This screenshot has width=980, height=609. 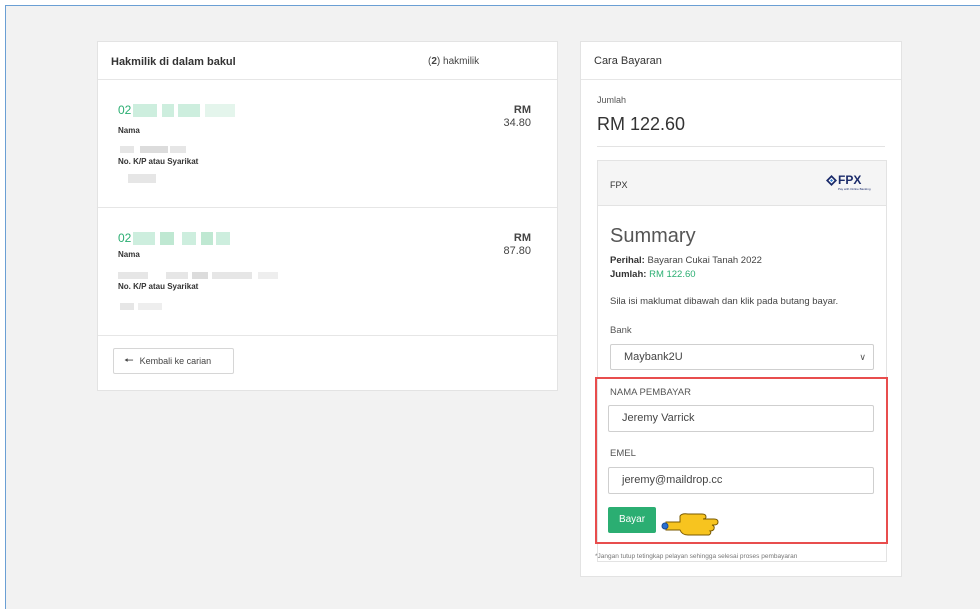 What do you see at coordinates (460, 61) in the screenshot?
I see `basket-count-suffix: hakmilik` at bounding box center [460, 61].